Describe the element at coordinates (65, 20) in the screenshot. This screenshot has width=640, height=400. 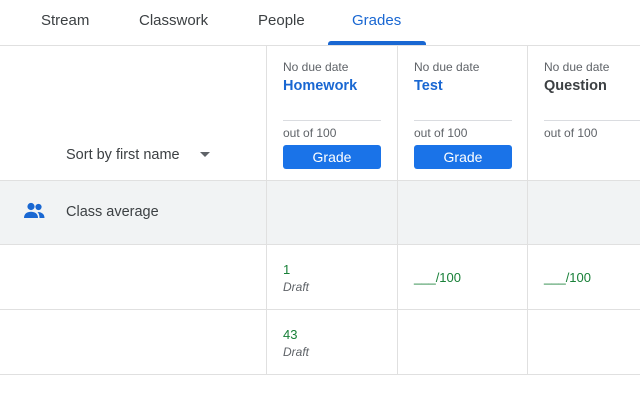
I see `tab-stream: Stream` at that location.